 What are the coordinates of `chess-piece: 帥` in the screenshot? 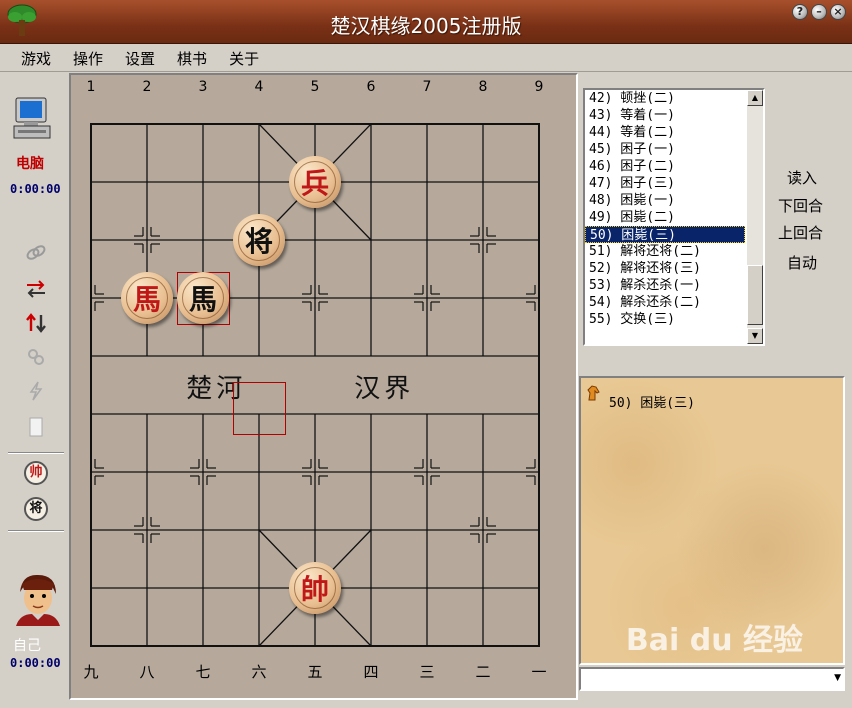 It's located at (315, 588).